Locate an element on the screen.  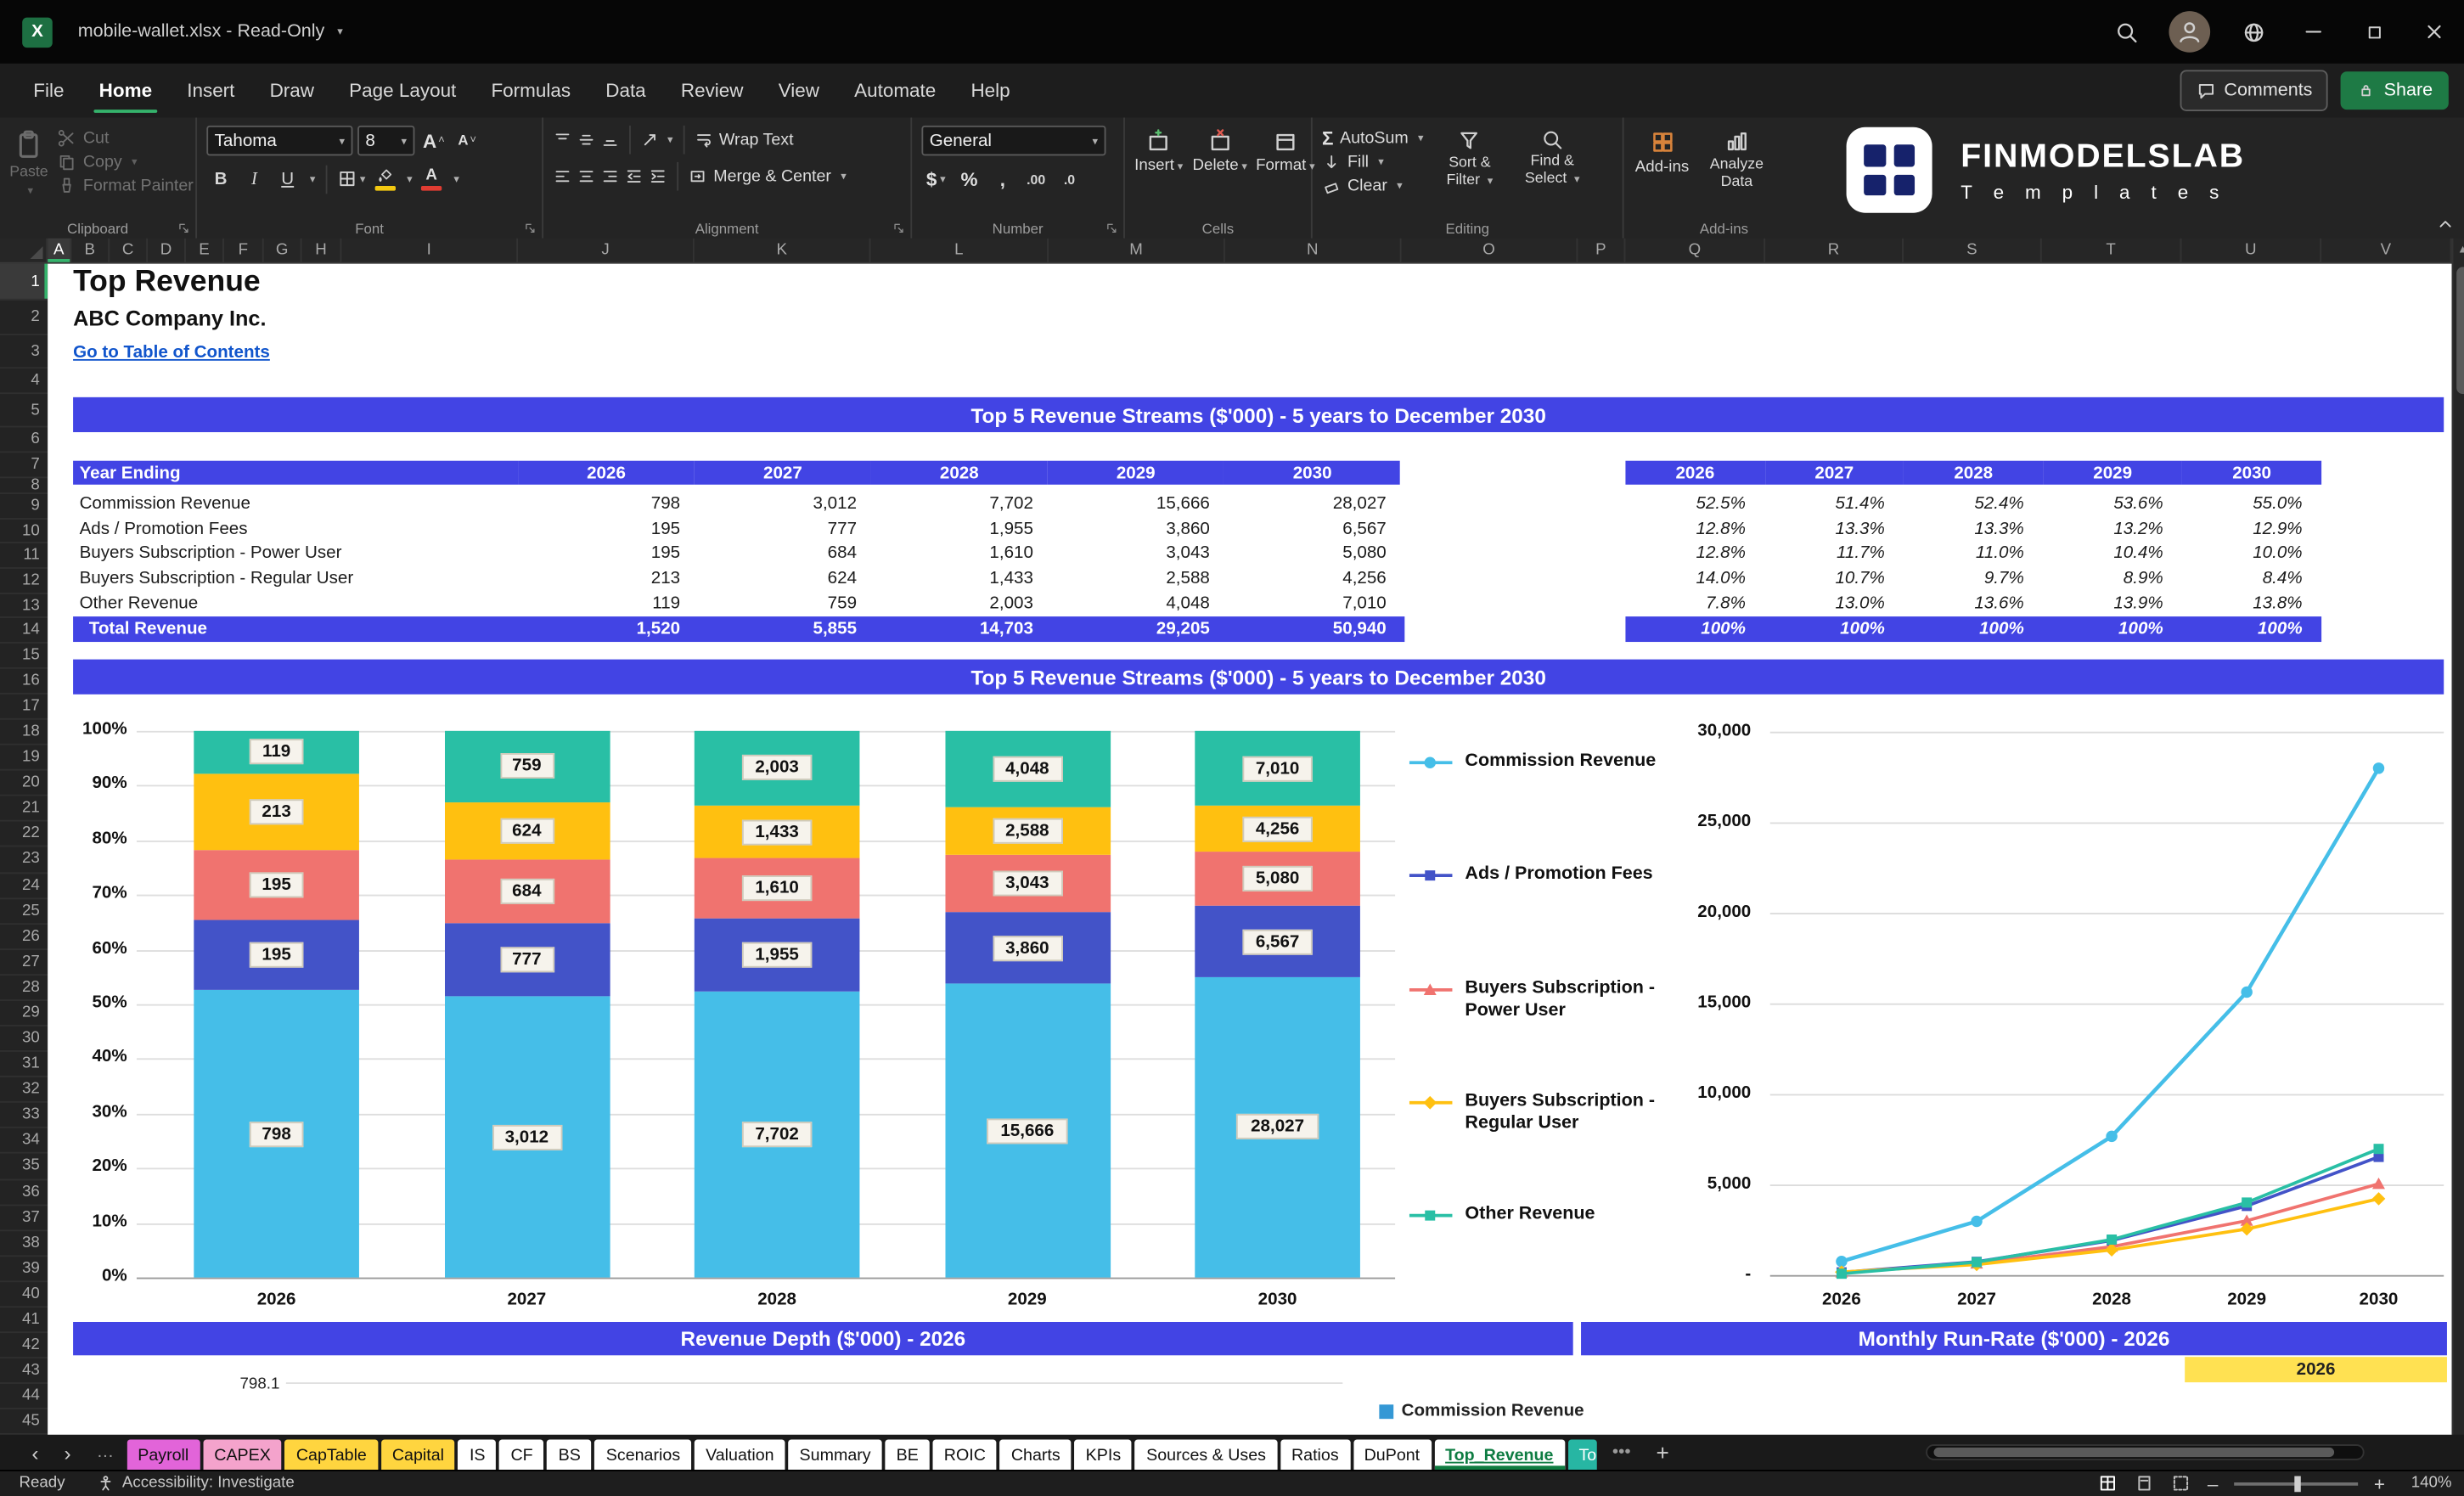
row-header-9: 9 is located at coordinates (24, 507).